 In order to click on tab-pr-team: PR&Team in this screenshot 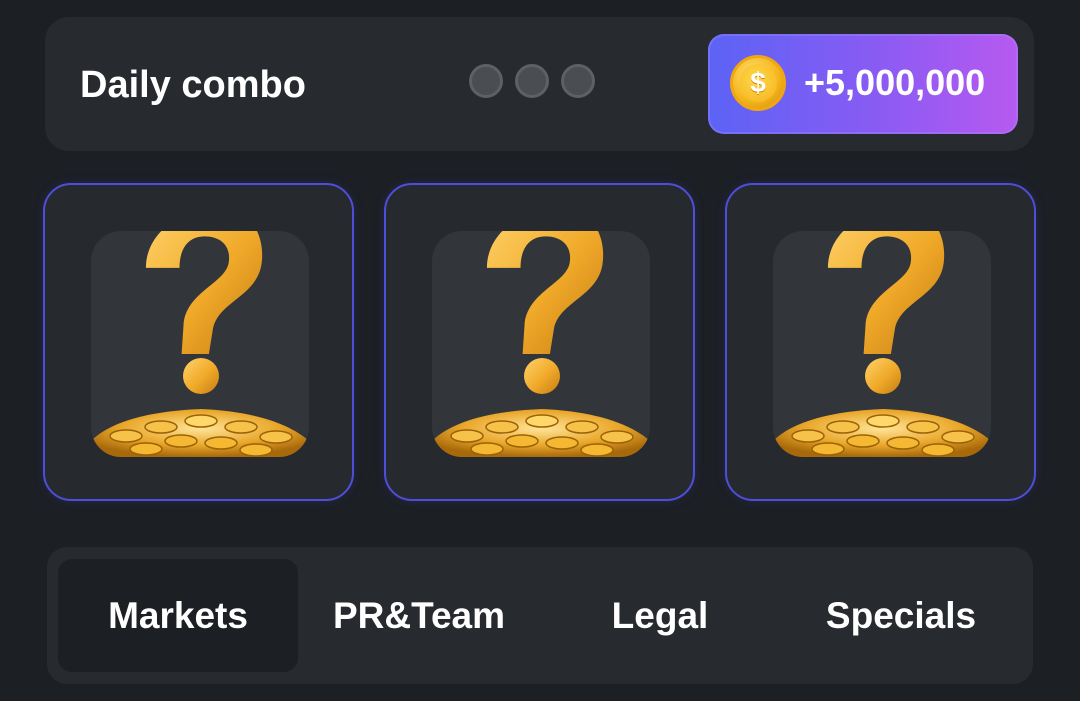, I will do `click(419, 615)`.